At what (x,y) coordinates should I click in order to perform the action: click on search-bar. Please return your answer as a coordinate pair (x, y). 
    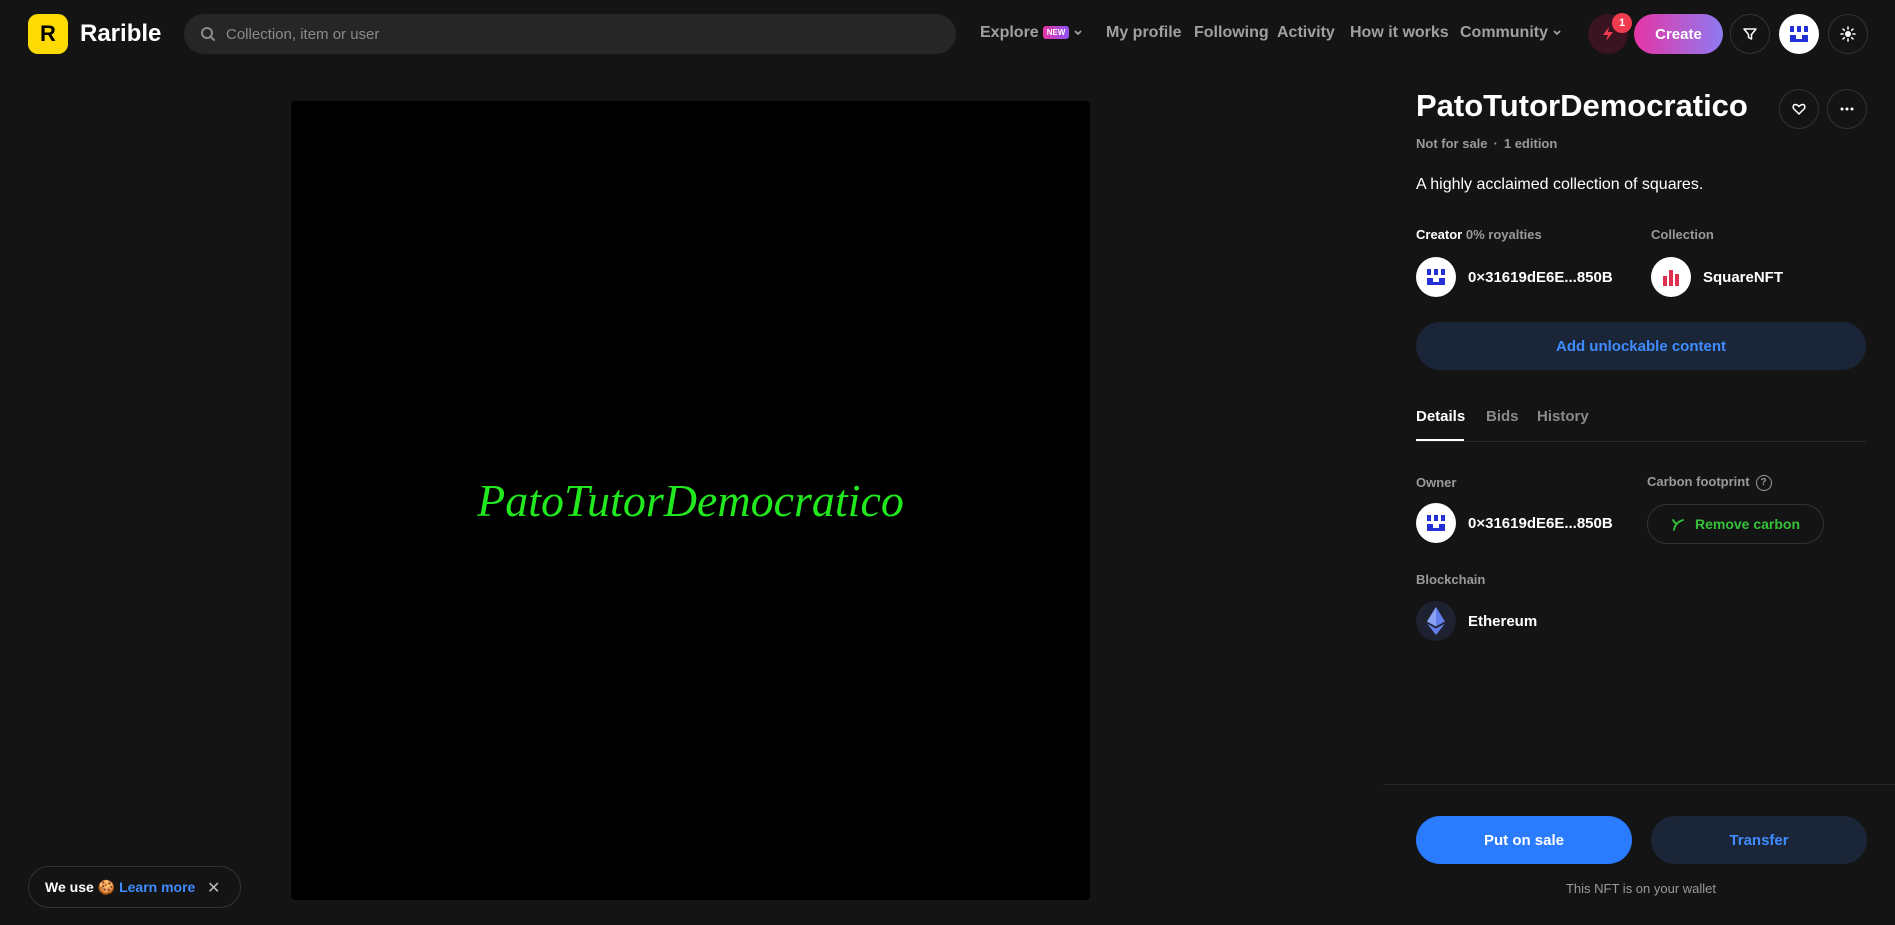
    Looking at the image, I should click on (570, 34).